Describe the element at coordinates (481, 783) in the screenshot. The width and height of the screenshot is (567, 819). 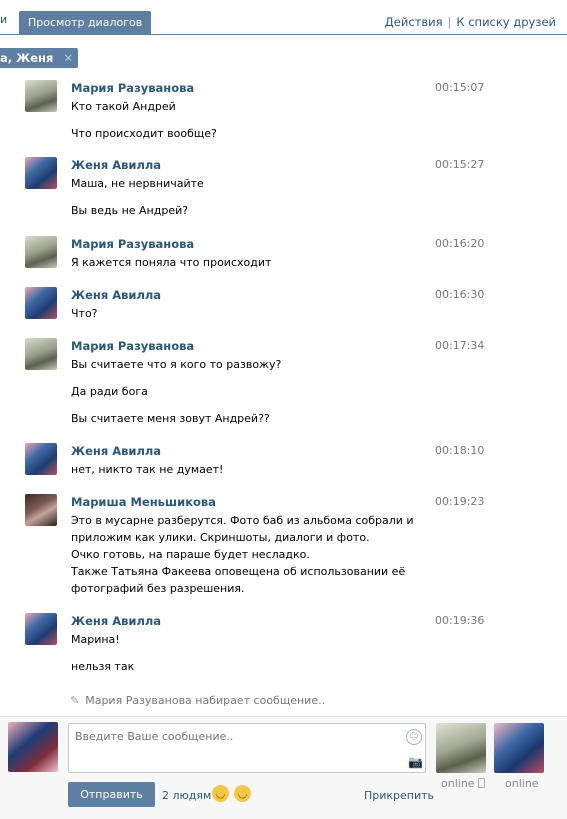
I see `phone-icon` at that location.